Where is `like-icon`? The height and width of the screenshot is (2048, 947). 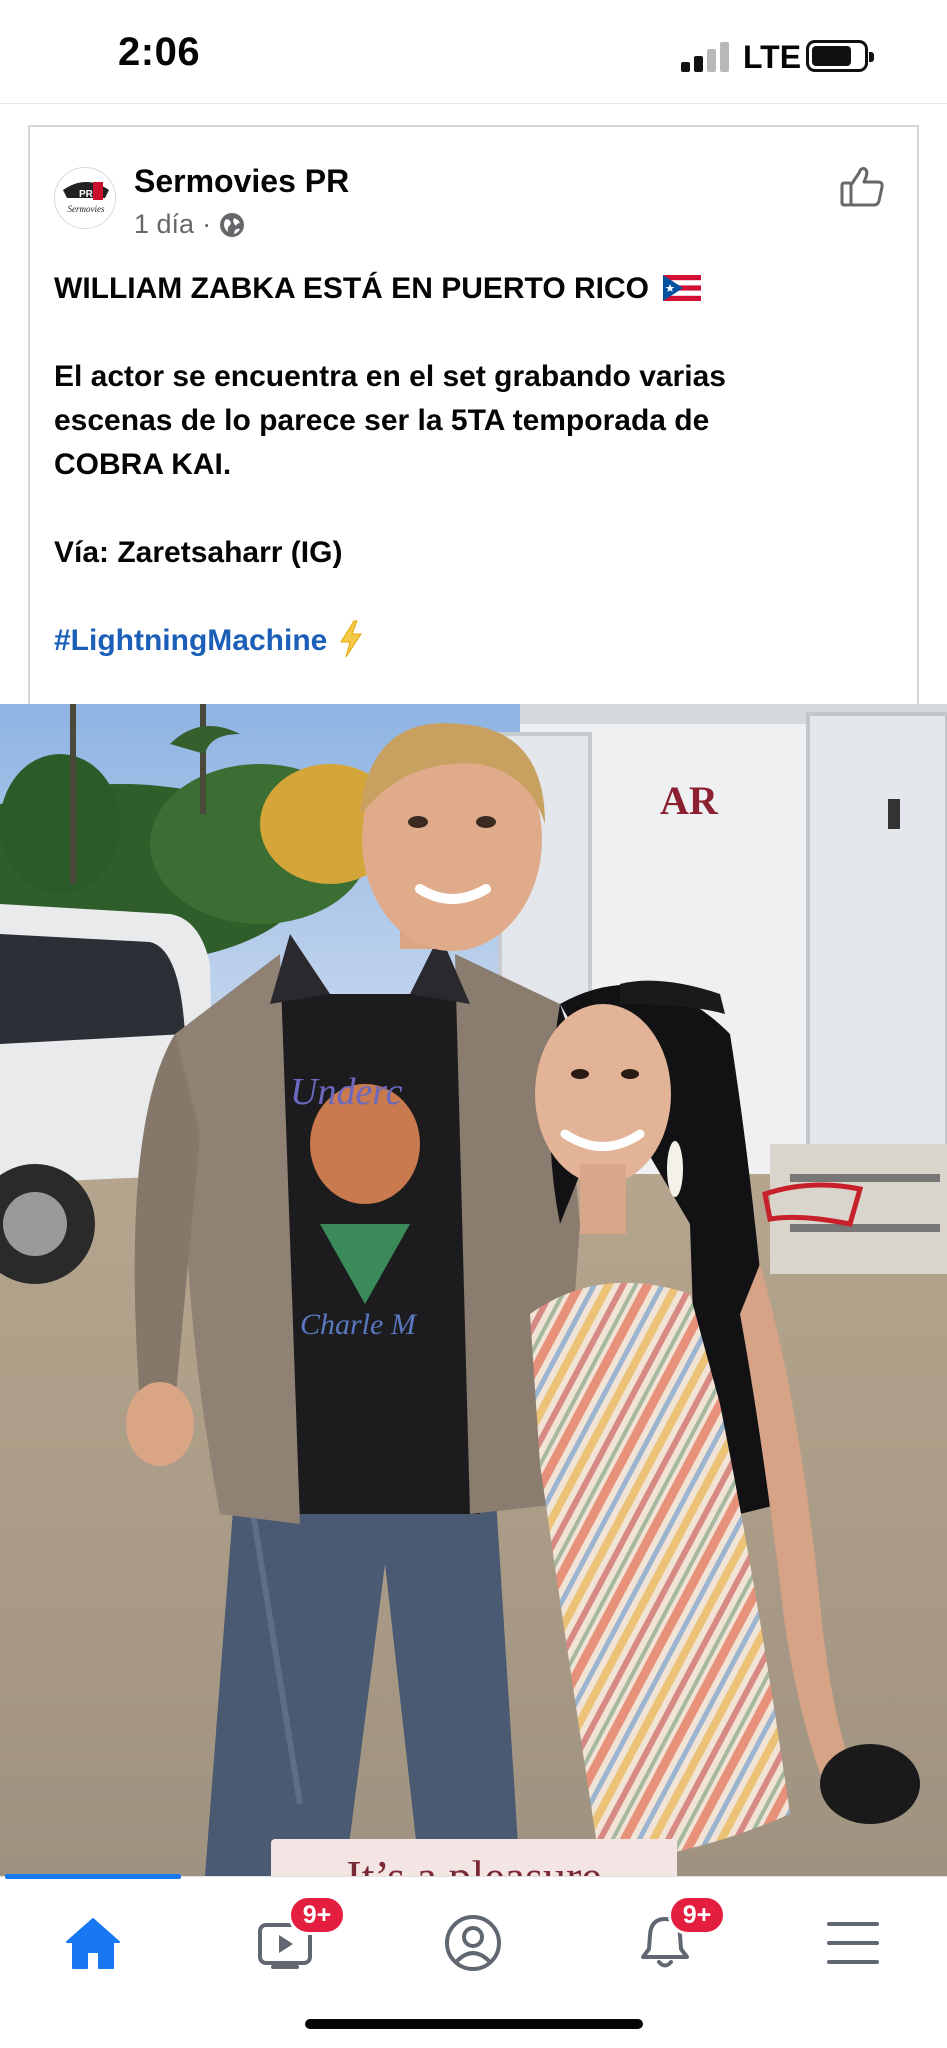
like-icon is located at coordinates (862, 187).